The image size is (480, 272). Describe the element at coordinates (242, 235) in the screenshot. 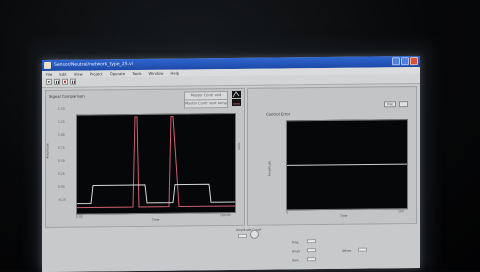

I see `cutoff-field` at that location.